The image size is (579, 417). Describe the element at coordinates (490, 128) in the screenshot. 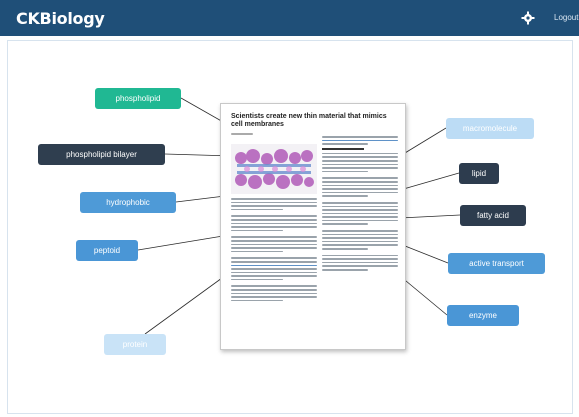

I see `tag-macromolecule: macromolecule` at that location.